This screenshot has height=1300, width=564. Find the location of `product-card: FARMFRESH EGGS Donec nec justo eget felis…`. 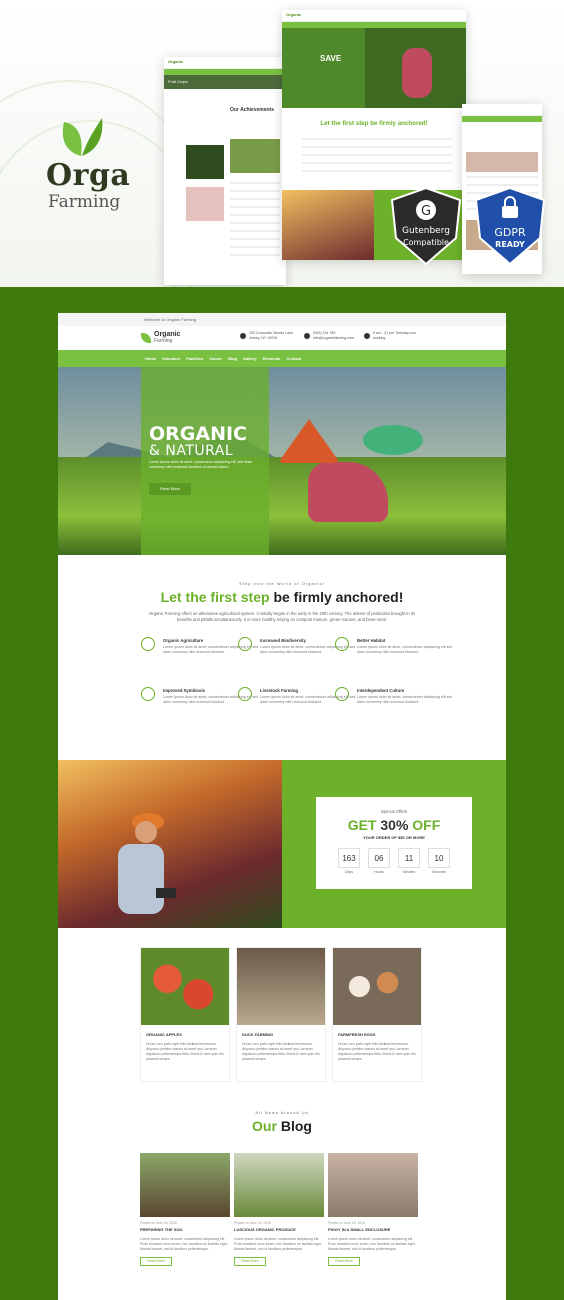

product-card: FARMFRESH EGGS Donec nec justo eget felis… is located at coordinates (377, 1014).